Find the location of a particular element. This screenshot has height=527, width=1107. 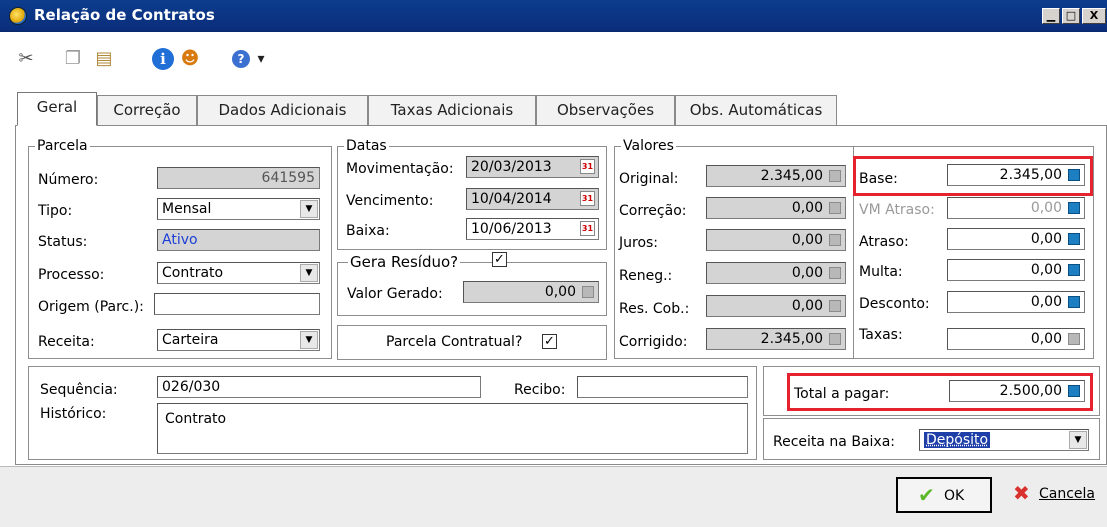

copy-icon: ❐ is located at coordinates (73, 59).